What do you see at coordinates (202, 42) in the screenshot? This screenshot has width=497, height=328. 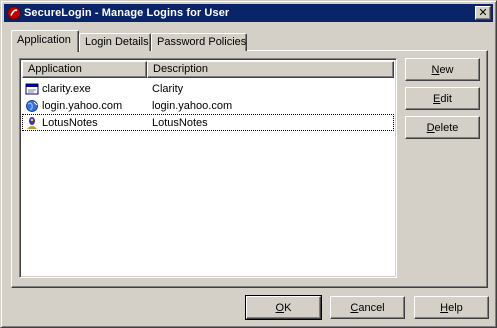 I see `tab-password-policies-label: Password Policies` at bounding box center [202, 42].